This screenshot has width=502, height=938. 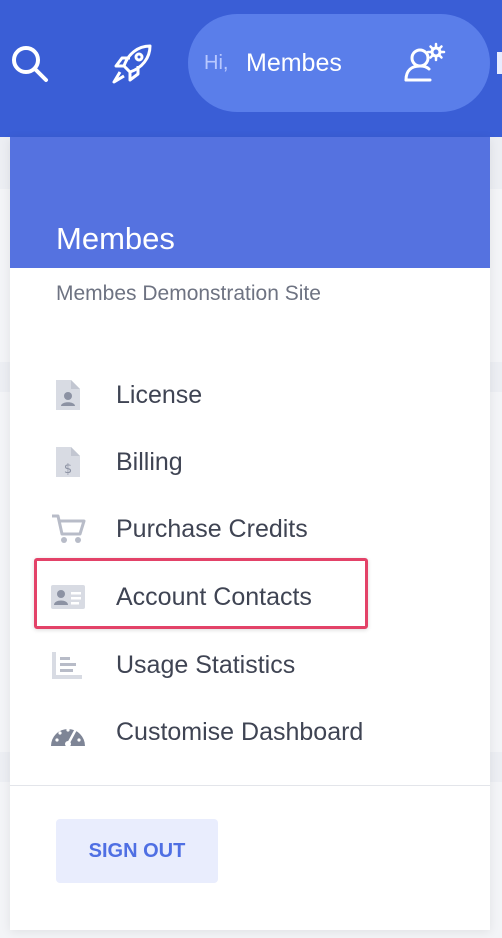 I want to click on menu-item-label: Purchase Credits, so click(x=212, y=529).